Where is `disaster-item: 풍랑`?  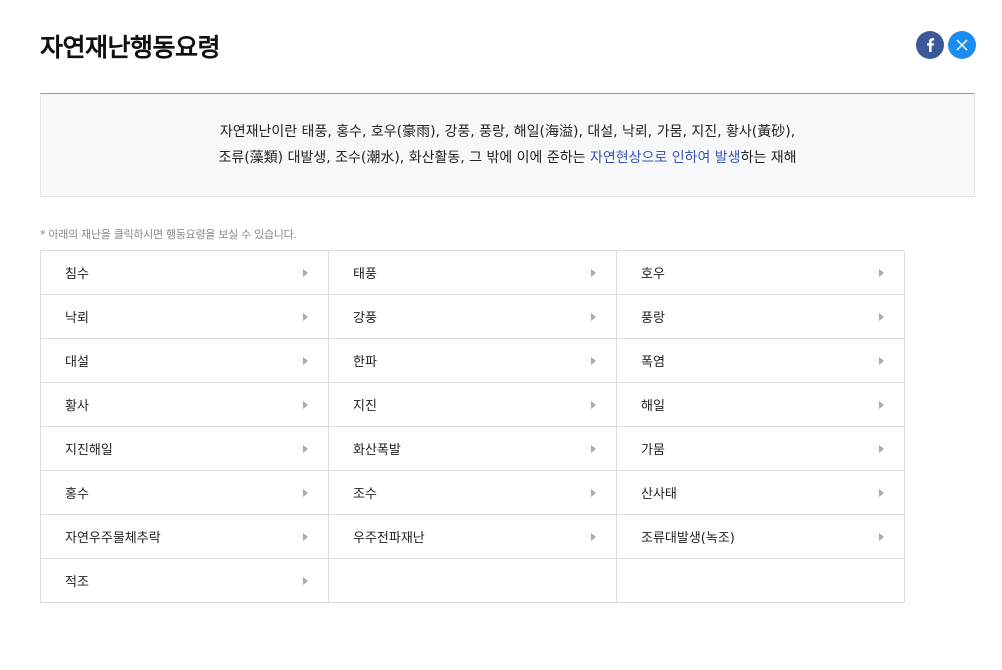 disaster-item: 풍랑 is located at coordinates (761, 317).